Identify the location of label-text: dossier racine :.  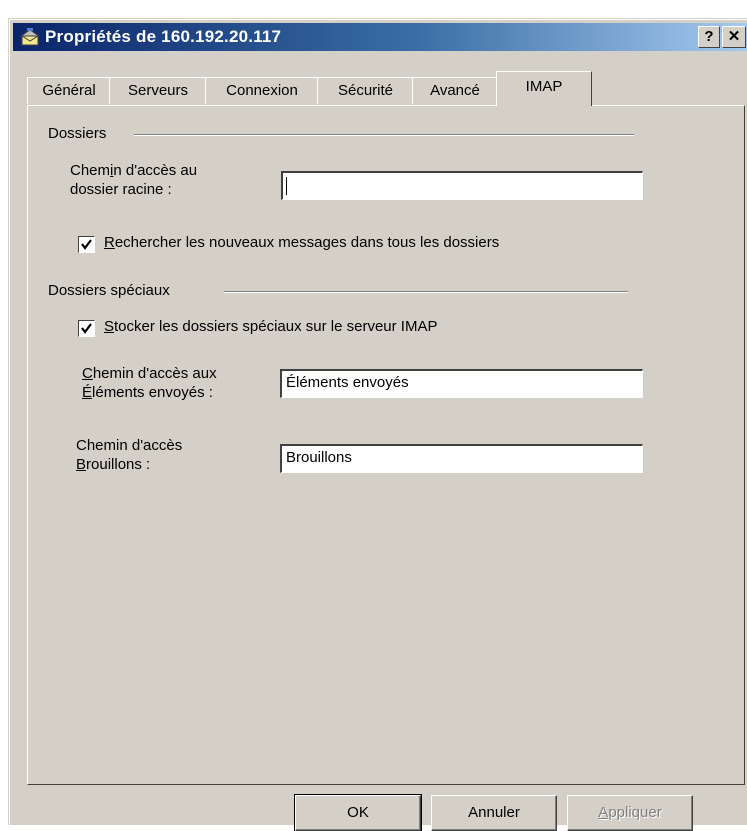
(121, 189).